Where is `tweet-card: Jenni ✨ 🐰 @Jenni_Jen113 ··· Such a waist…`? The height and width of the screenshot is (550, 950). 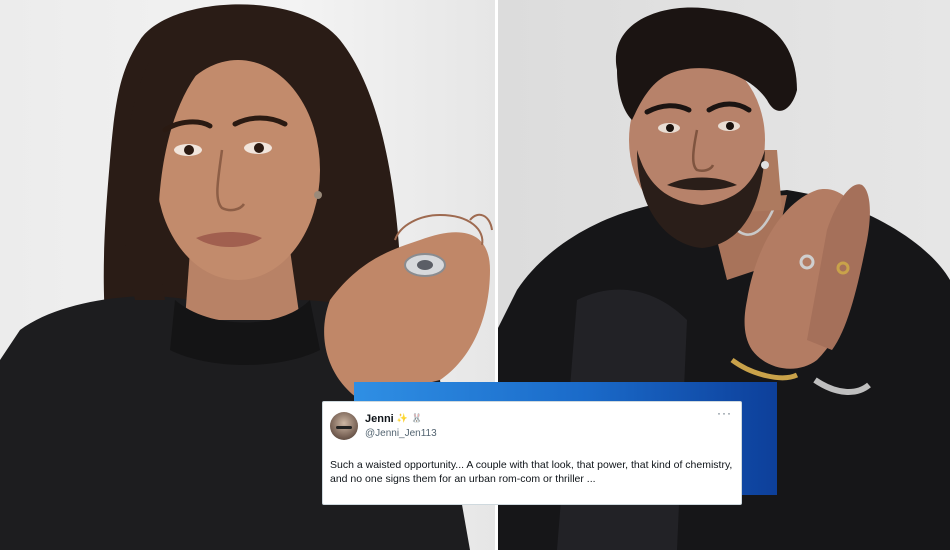 tweet-card: Jenni ✨ 🐰 @Jenni_Jen113 ··· Such a waist… is located at coordinates (532, 453).